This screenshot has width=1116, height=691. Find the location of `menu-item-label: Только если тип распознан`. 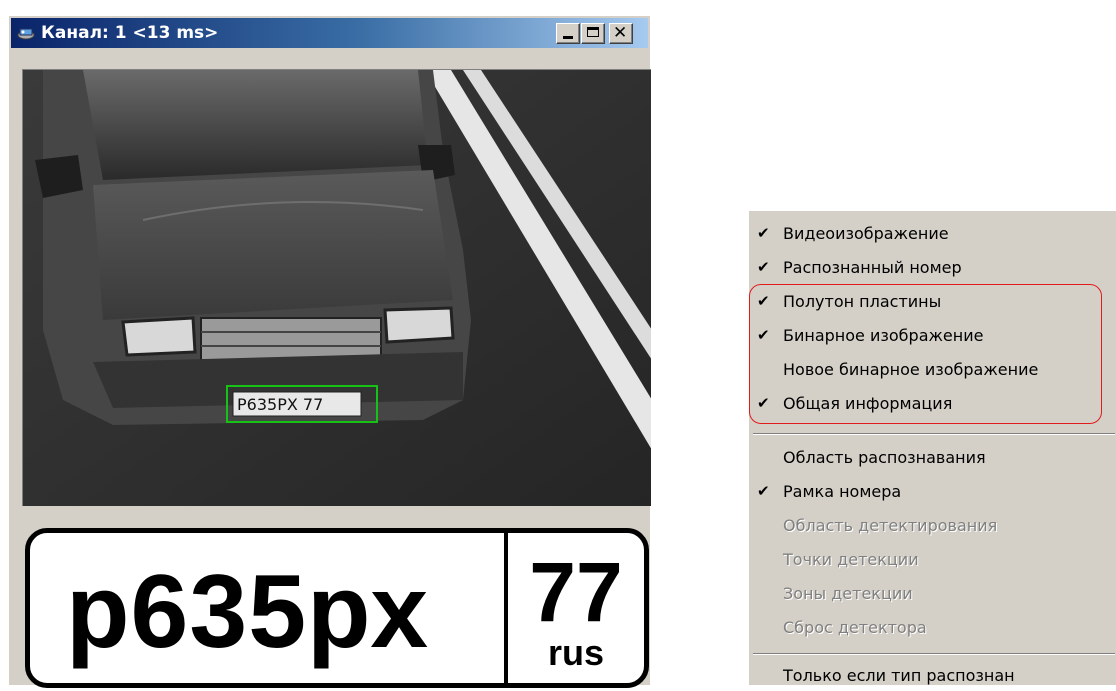

menu-item-label: Только если тип распознан is located at coordinates (899, 675).